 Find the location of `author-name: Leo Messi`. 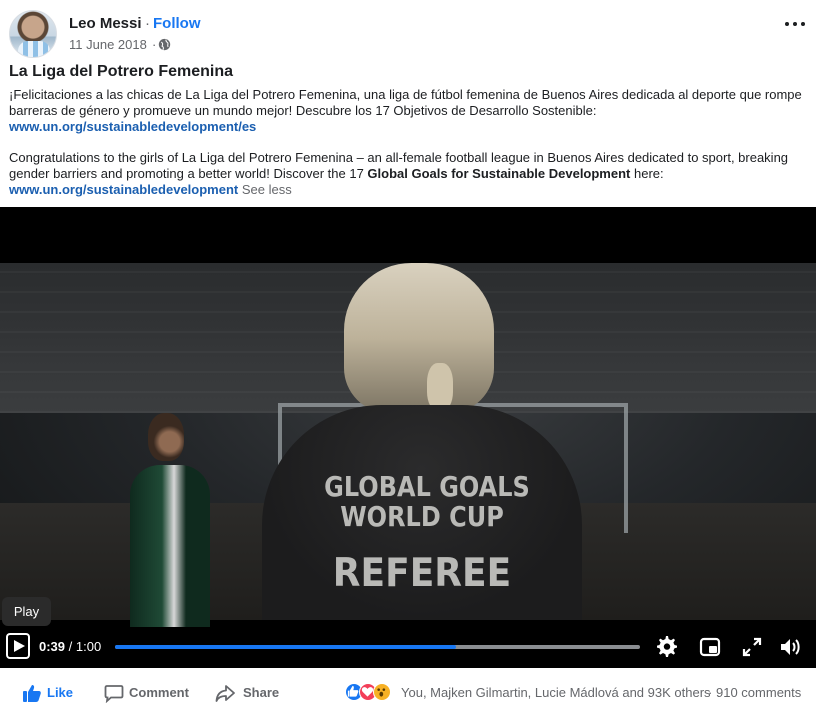

author-name: Leo Messi is located at coordinates (105, 23).